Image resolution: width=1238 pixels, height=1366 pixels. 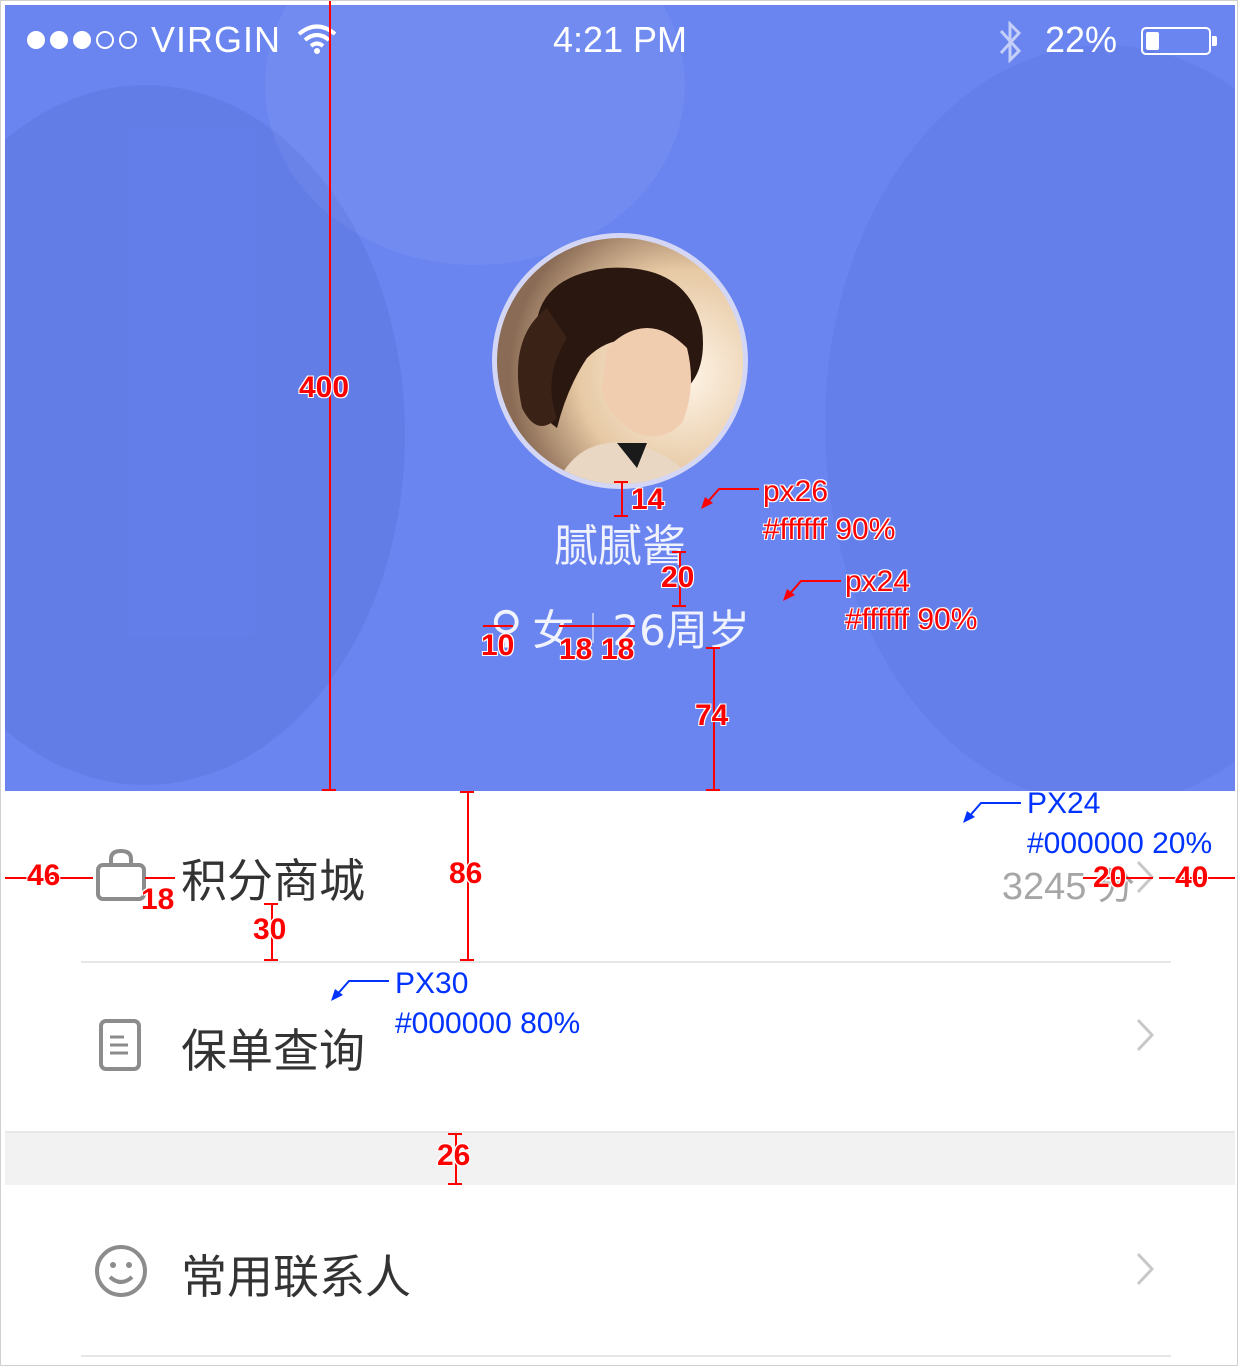 What do you see at coordinates (432, 983) in the screenshot?
I see `spec-label-size: PX30` at bounding box center [432, 983].